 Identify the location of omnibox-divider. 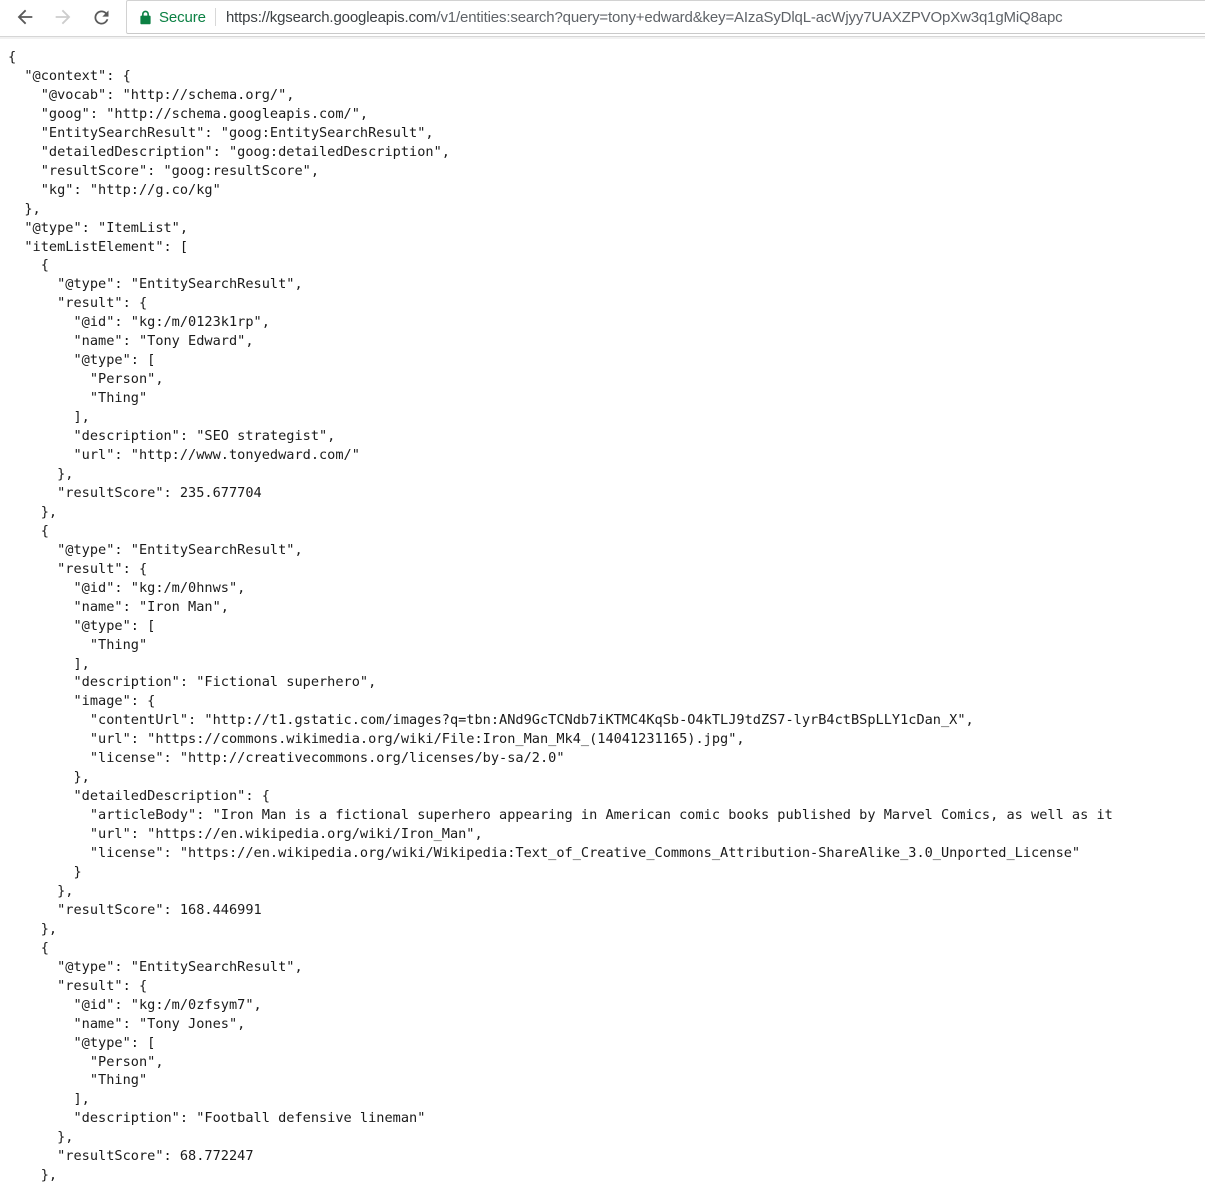
(215, 17).